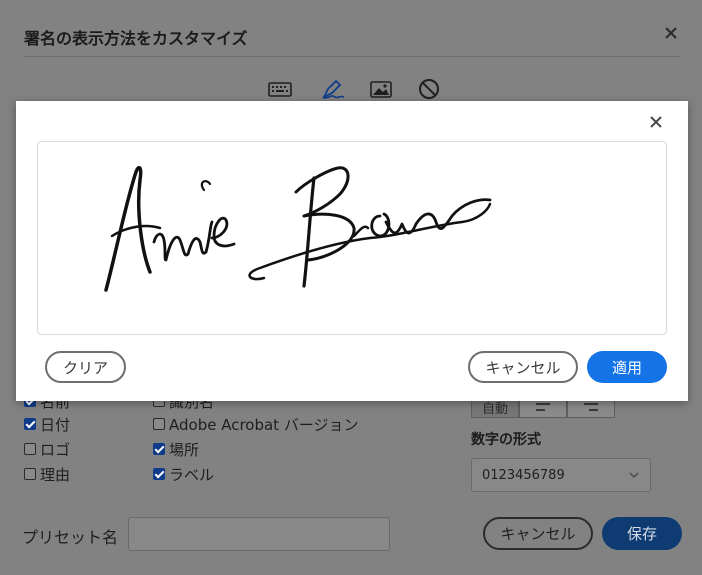  Describe the element at coordinates (70, 537) in the screenshot. I see `preset-name-label: プリセット名` at that location.